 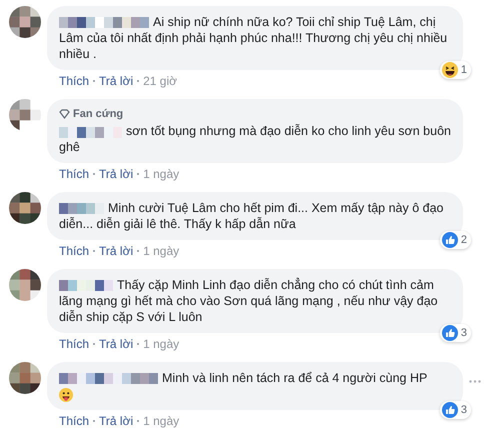 What do you see at coordinates (450, 70) in the screenshot?
I see `laughing-emoji-icon` at bounding box center [450, 70].